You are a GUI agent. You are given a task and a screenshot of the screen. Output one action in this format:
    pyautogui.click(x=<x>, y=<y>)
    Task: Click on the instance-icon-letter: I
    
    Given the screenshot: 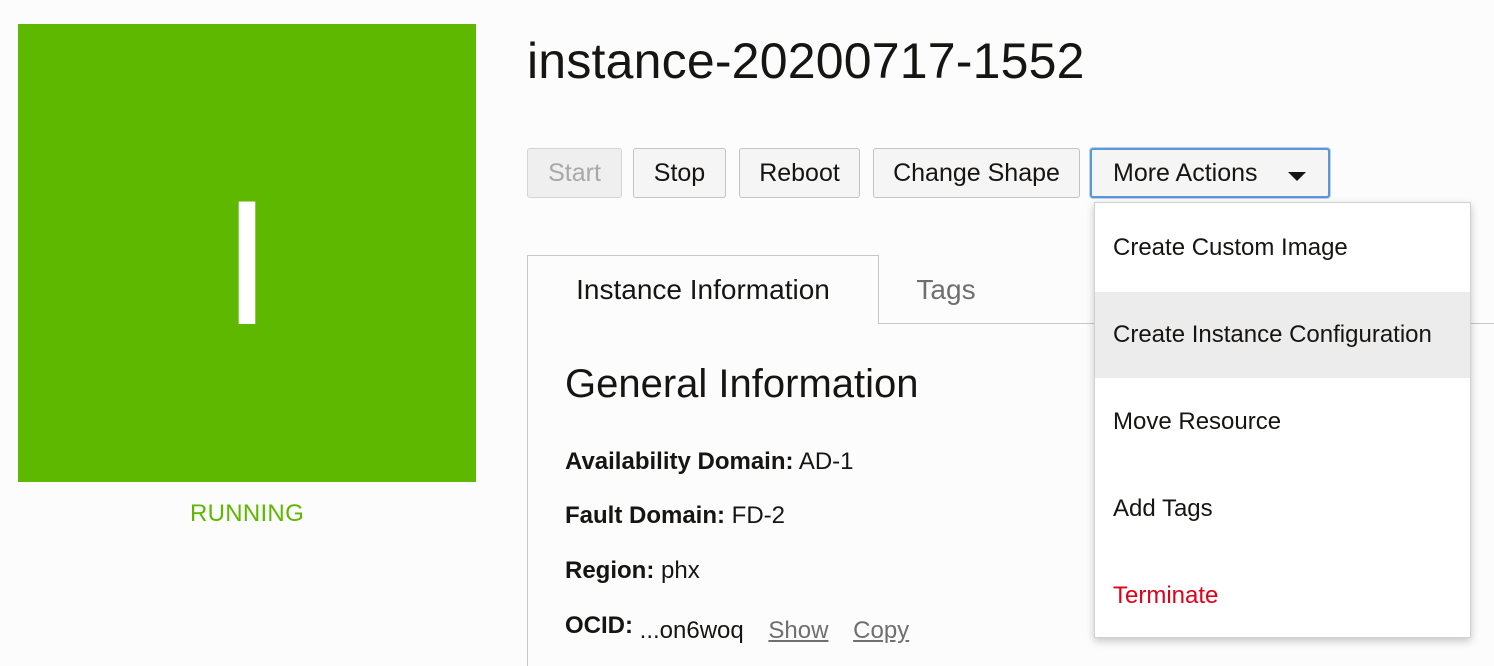 What is the action you would take?
    pyautogui.click(x=247, y=262)
    